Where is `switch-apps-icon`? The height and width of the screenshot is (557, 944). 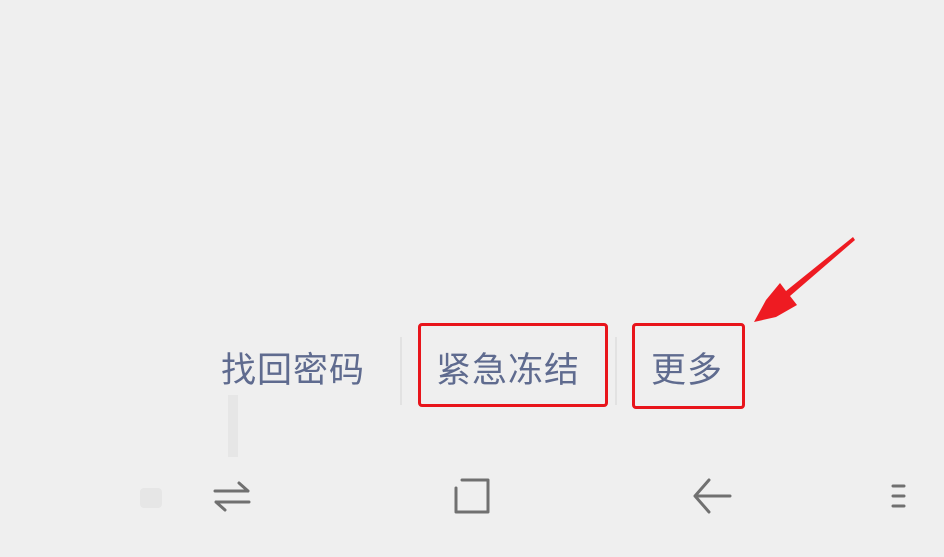
switch-apps-icon is located at coordinates (232, 496).